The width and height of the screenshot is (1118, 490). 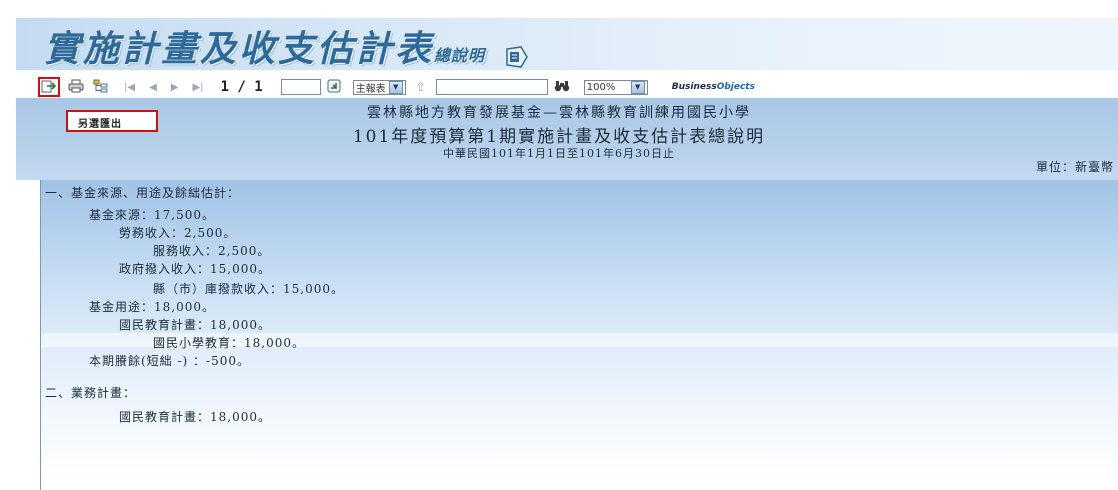 I want to click on report-org-title: 雲林縣地方教育發展基金—雲林縣教育訓練用國民小學, so click(x=559, y=113).